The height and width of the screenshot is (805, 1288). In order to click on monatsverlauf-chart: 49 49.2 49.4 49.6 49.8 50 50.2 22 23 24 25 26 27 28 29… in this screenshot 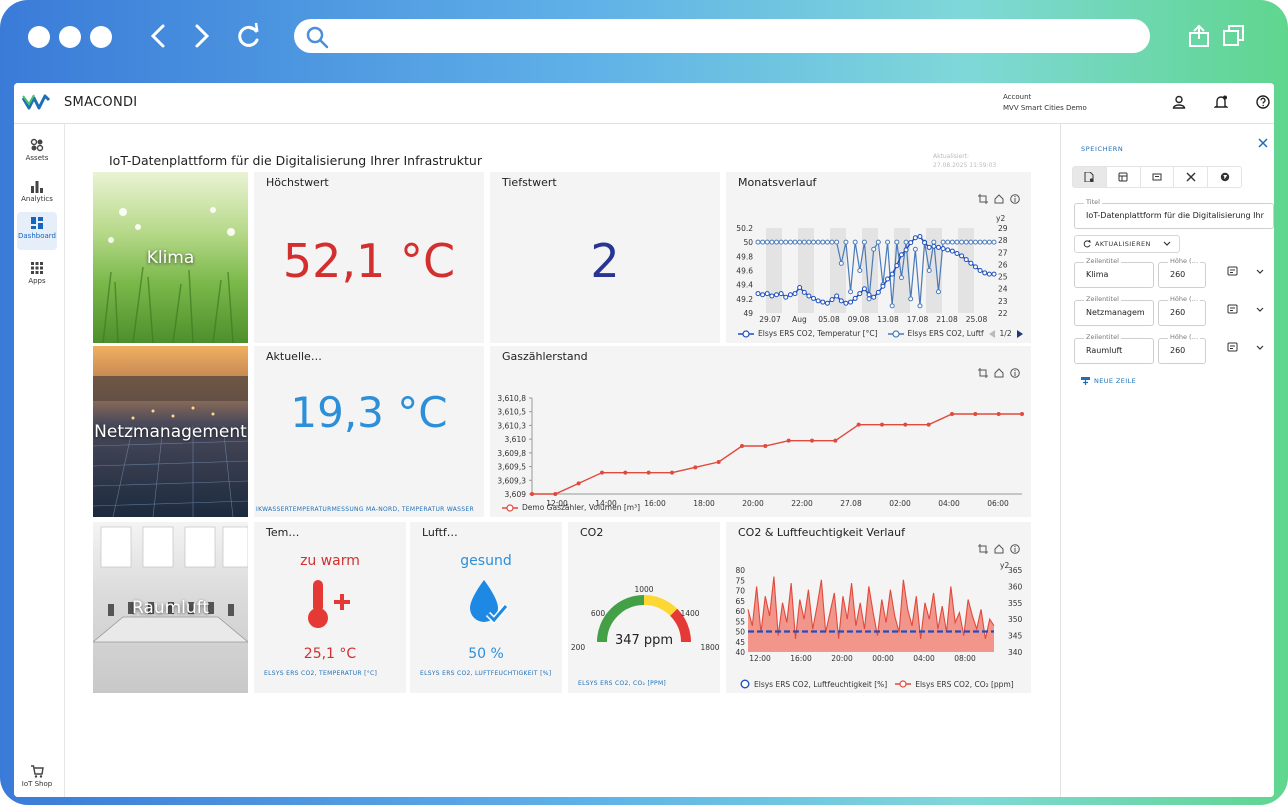, I will do `click(878, 273)`.